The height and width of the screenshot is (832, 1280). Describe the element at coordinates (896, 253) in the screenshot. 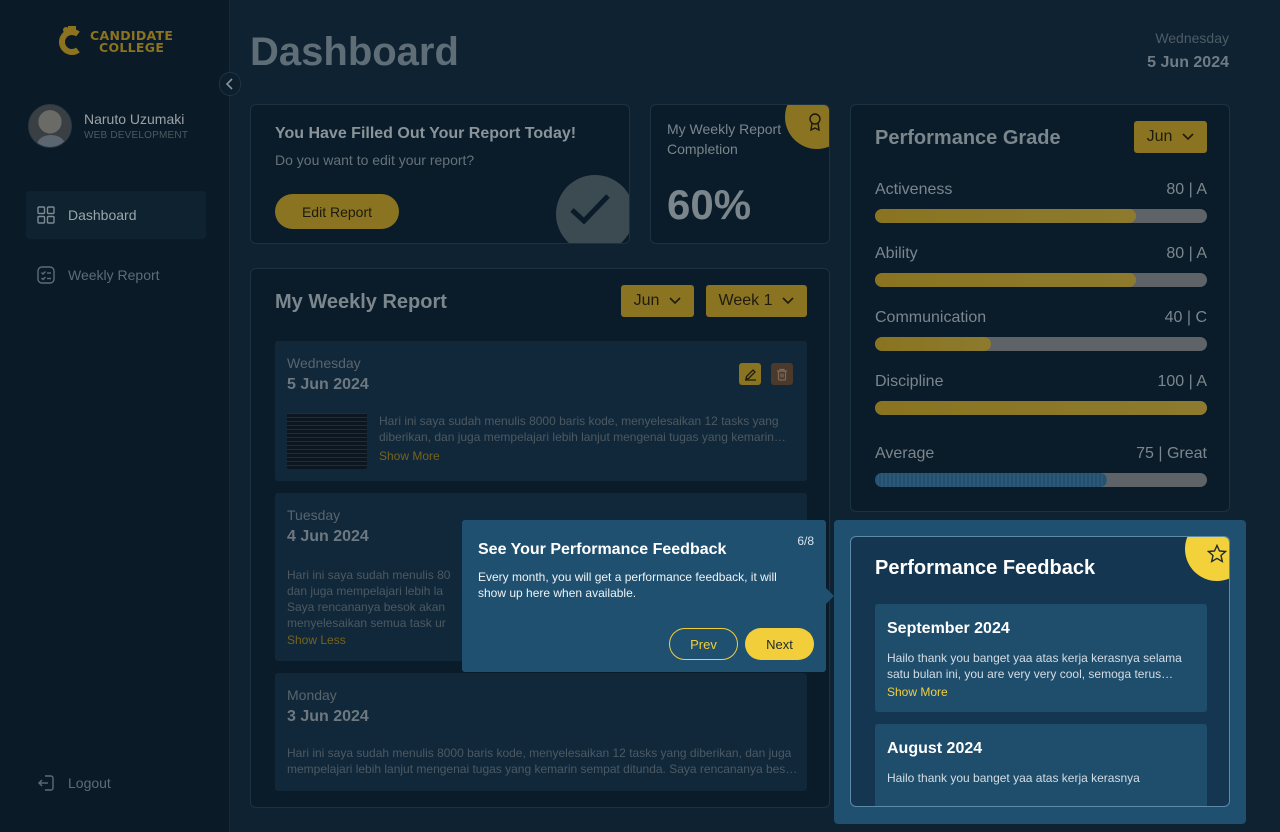

I see `metric-label: Ability` at that location.